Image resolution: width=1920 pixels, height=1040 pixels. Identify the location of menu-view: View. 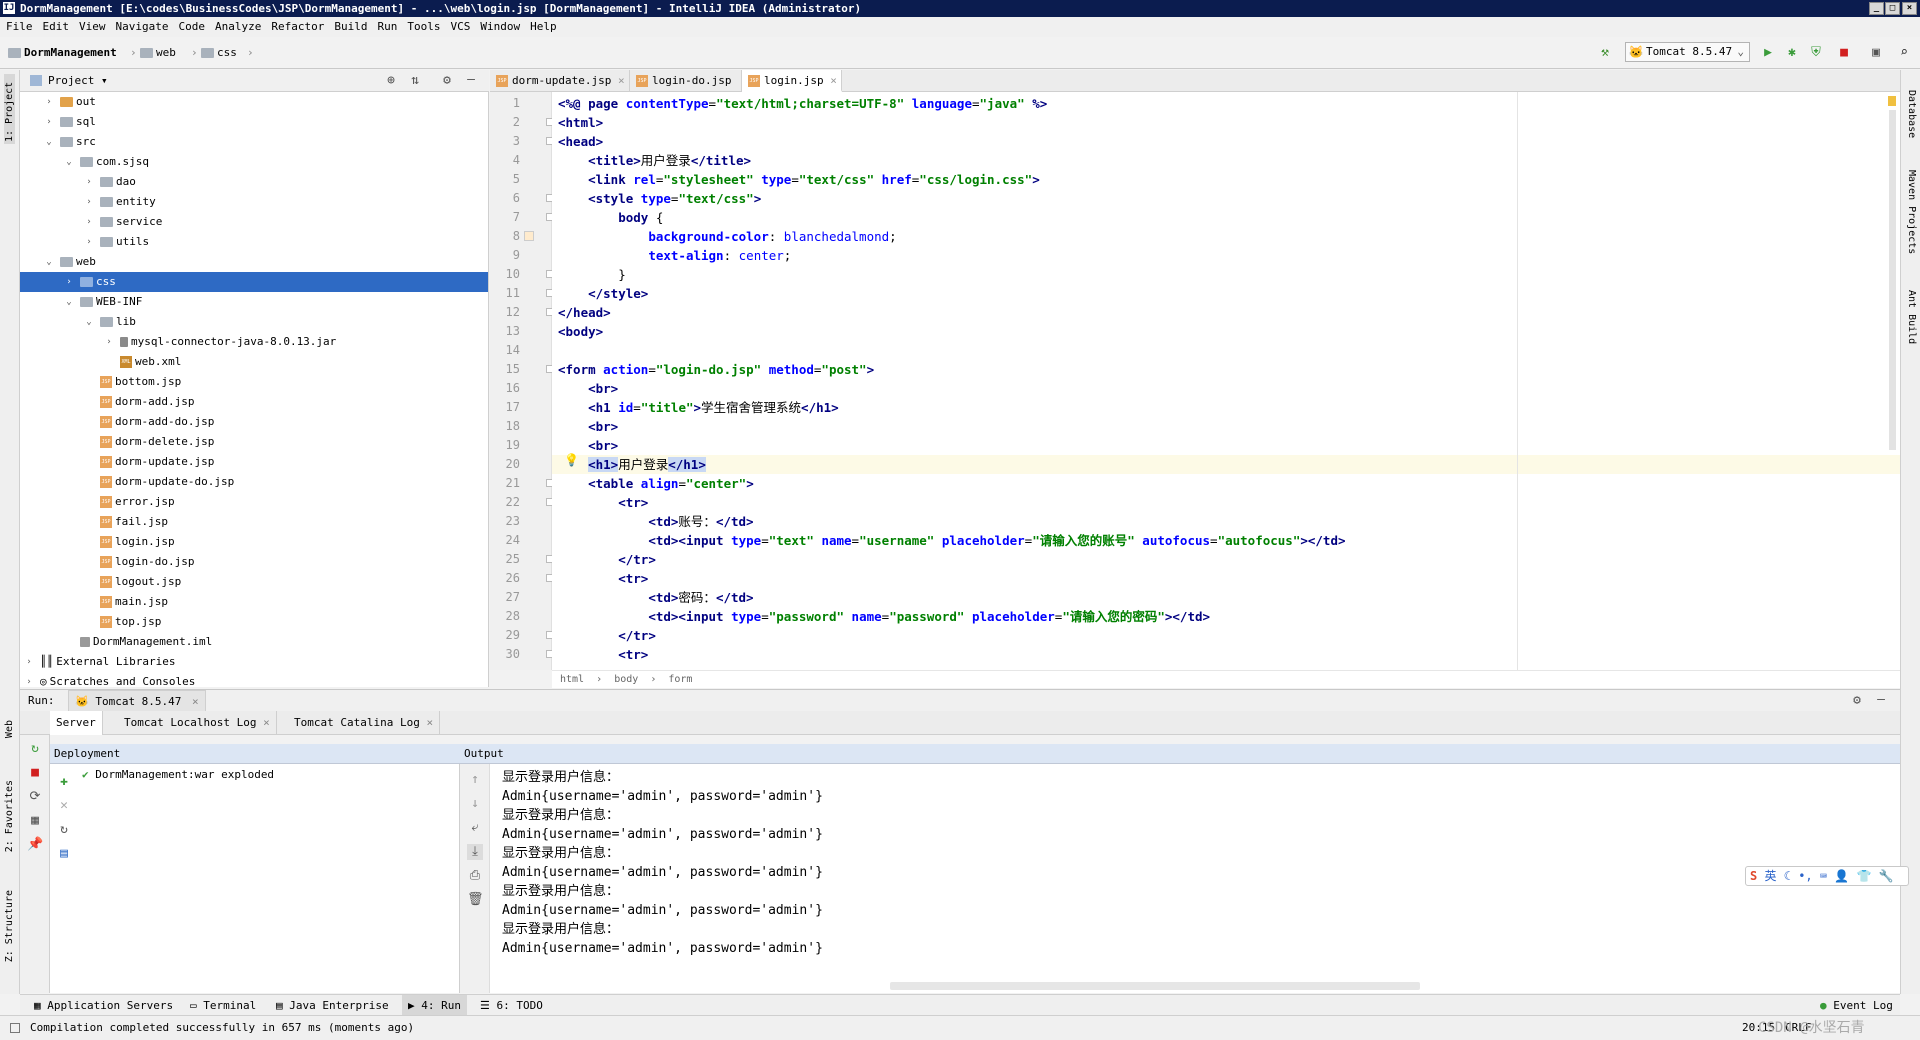
(92, 26).